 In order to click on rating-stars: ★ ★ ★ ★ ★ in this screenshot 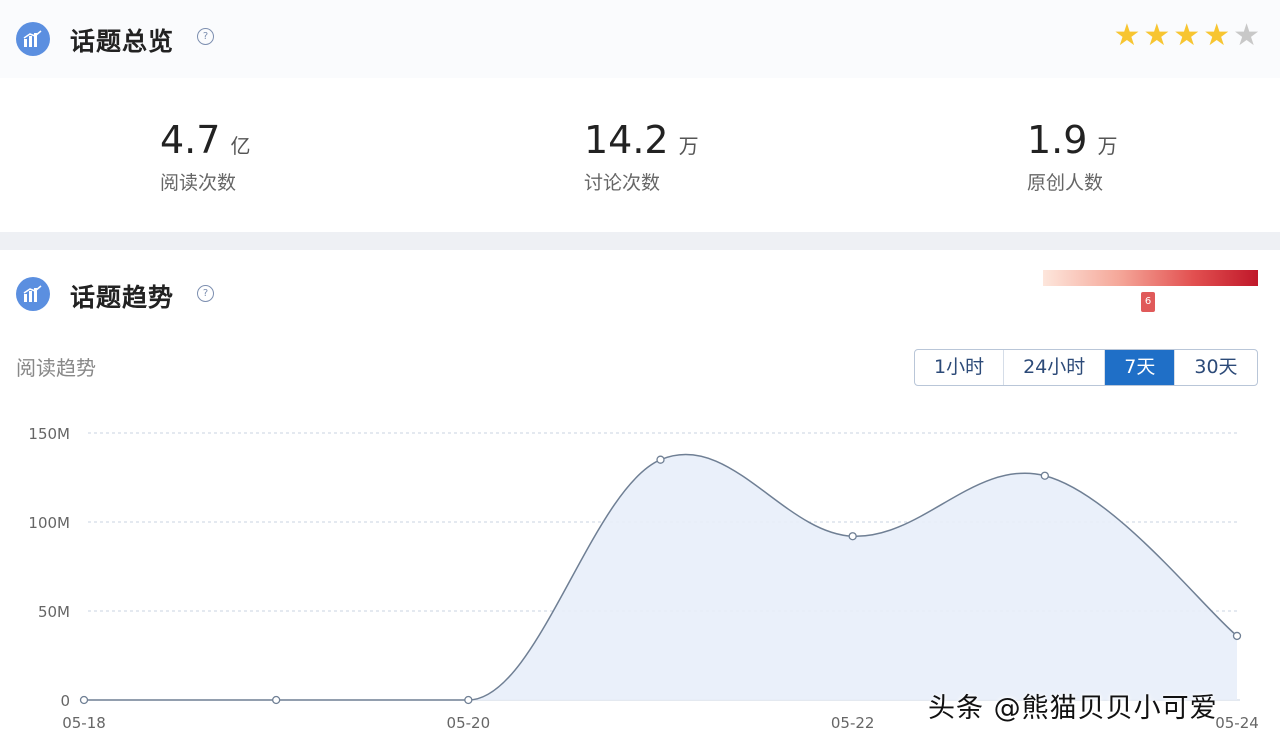, I will do `click(1185, 36)`.